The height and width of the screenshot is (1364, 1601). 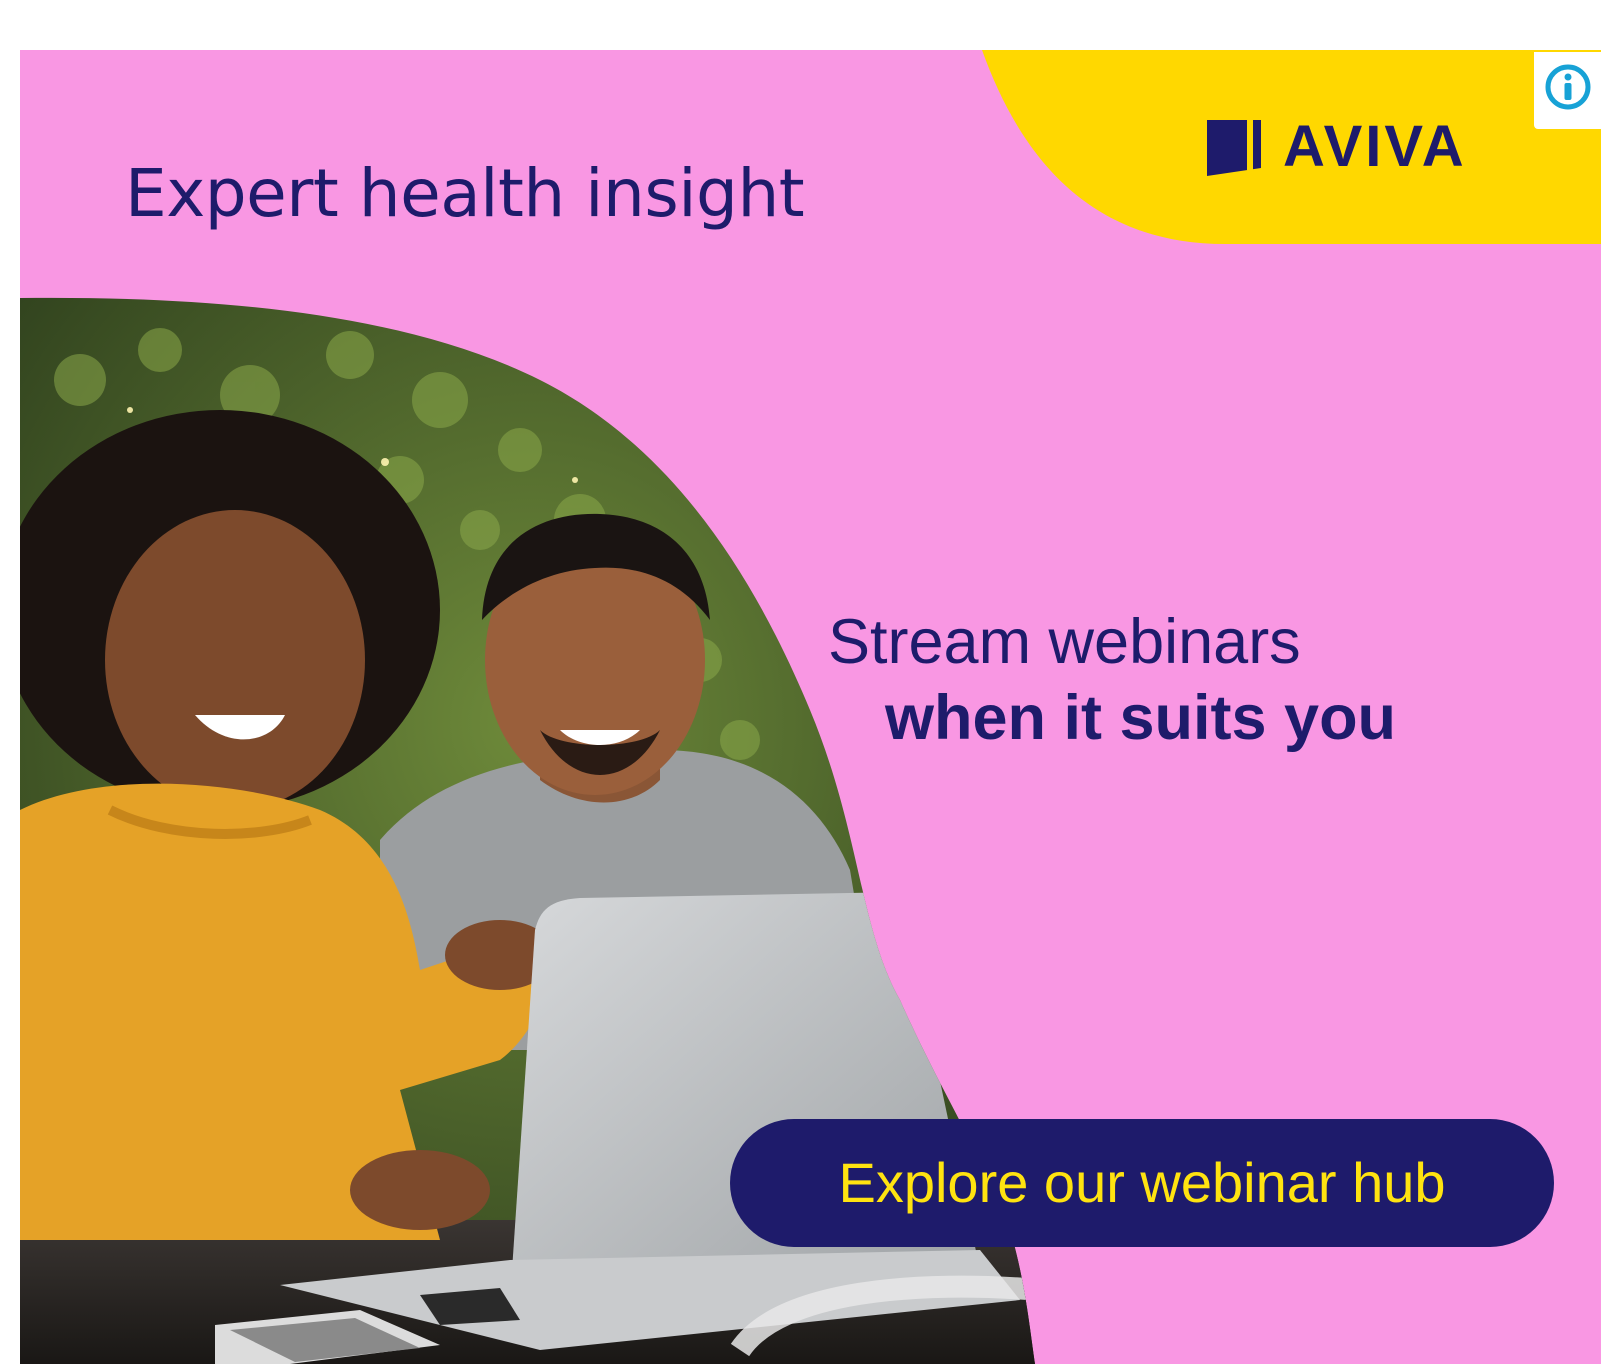 I want to click on aviva-logo: AVIVA, so click(x=1335, y=146).